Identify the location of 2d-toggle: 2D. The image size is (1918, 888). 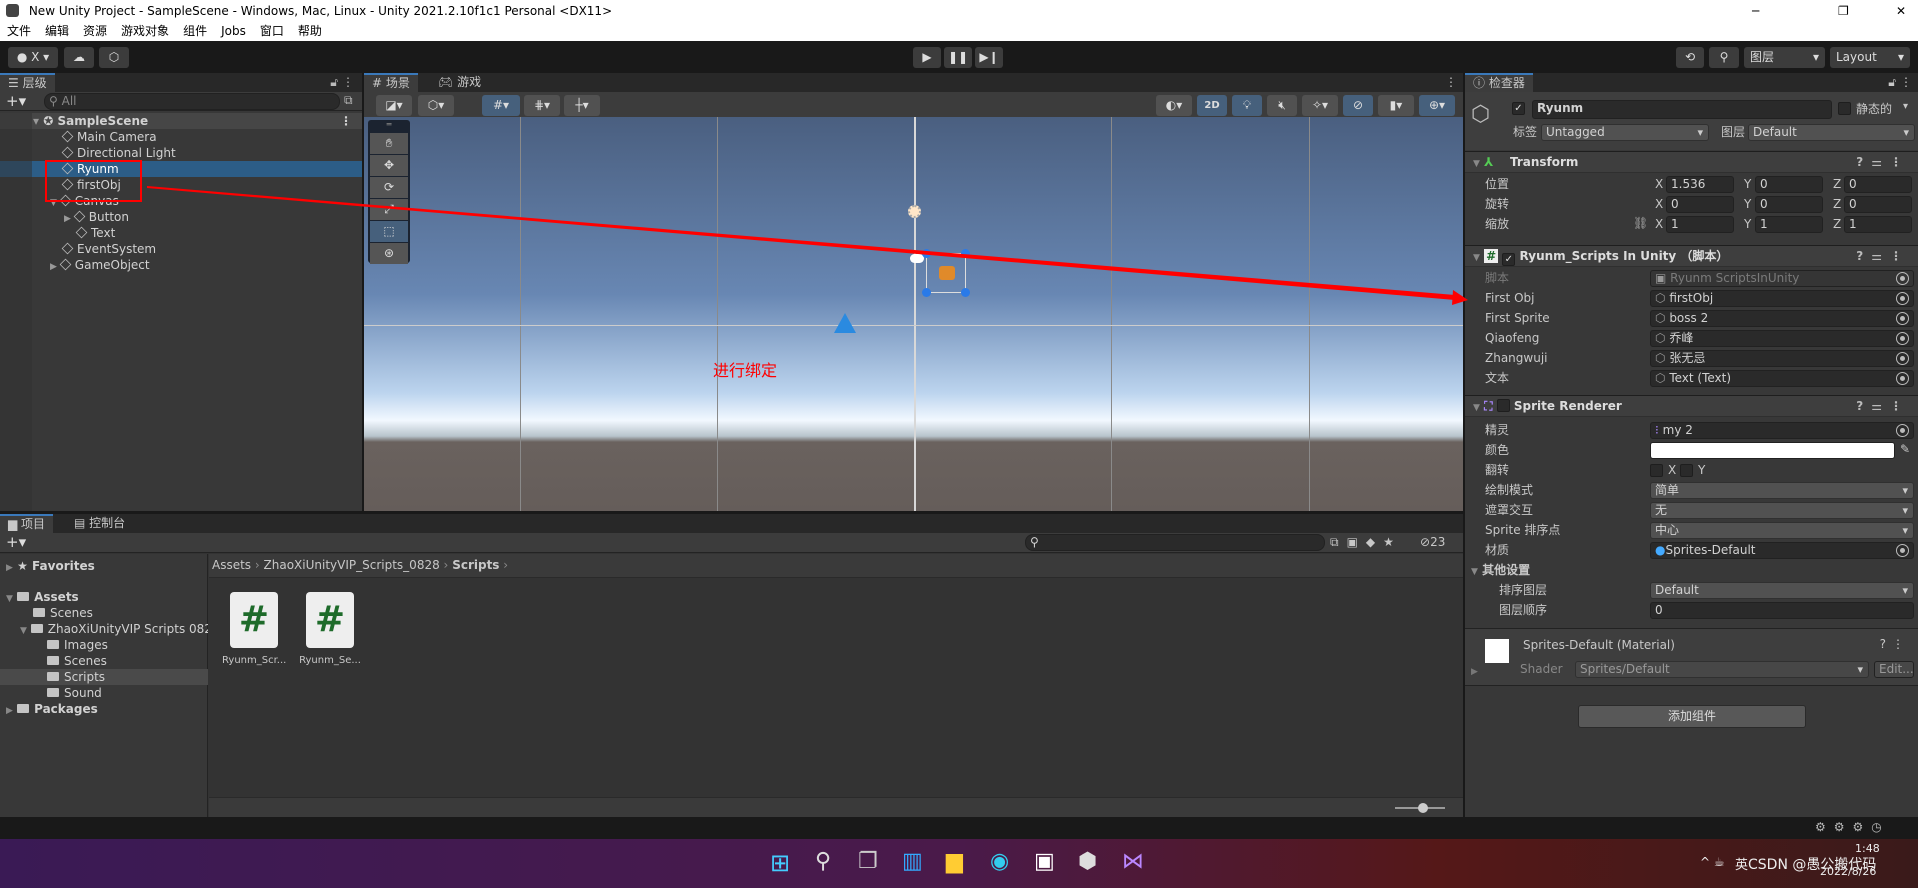
(1212, 105).